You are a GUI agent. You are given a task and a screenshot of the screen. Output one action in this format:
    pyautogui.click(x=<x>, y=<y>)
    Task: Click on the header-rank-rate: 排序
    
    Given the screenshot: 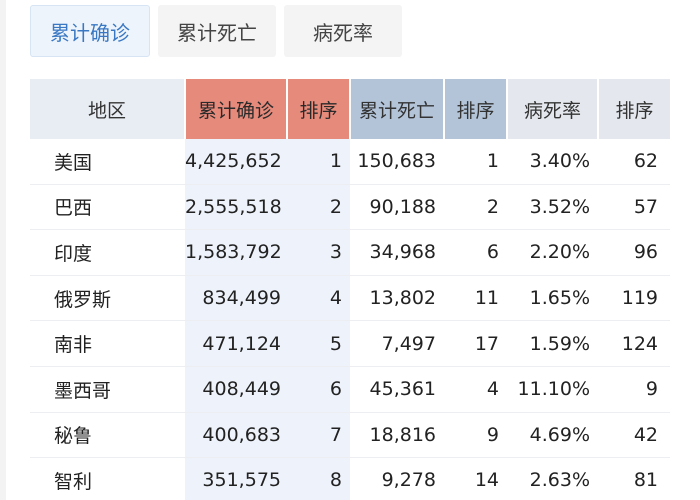 What is the action you would take?
    pyautogui.click(x=634, y=109)
    